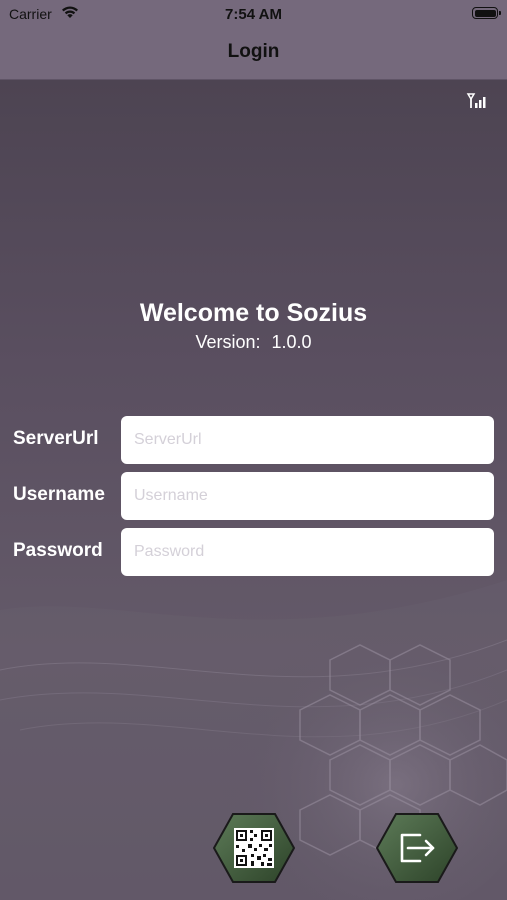 This screenshot has width=507, height=900. I want to click on status-bar: Carrier 7:54 AM, so click(253, 14).